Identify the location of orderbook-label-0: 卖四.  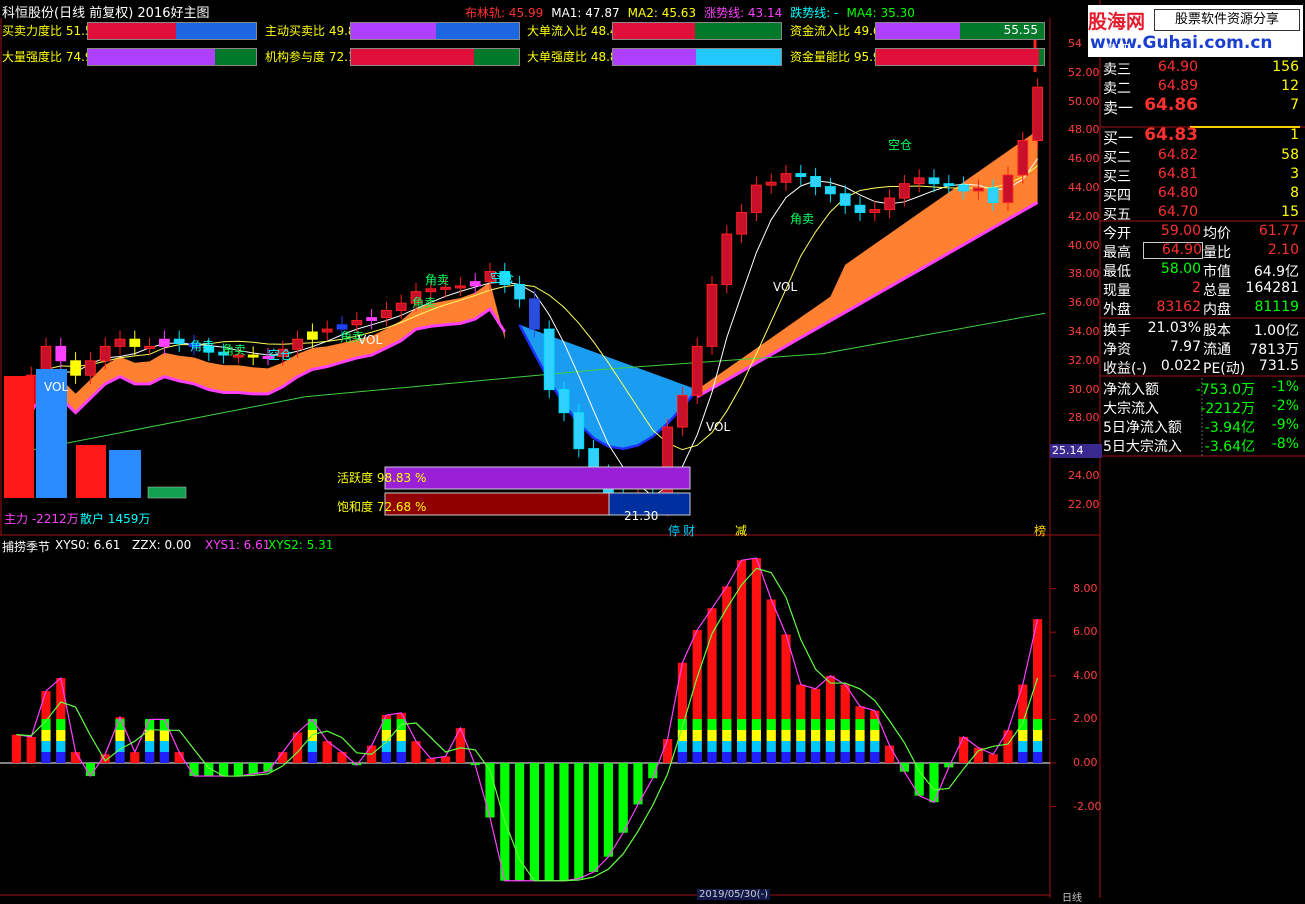
(1117, 51).